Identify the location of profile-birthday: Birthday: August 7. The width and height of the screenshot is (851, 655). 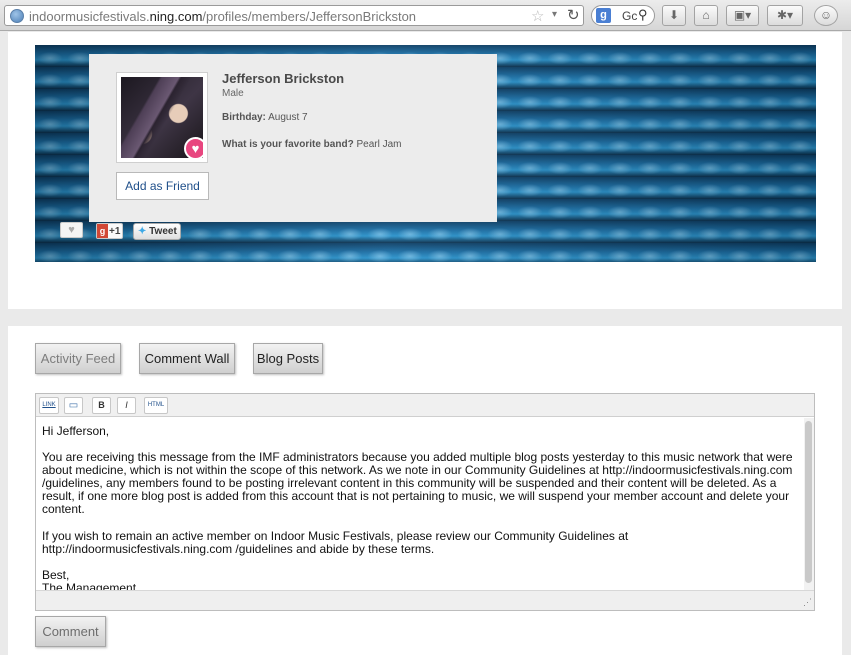
(265, 117).